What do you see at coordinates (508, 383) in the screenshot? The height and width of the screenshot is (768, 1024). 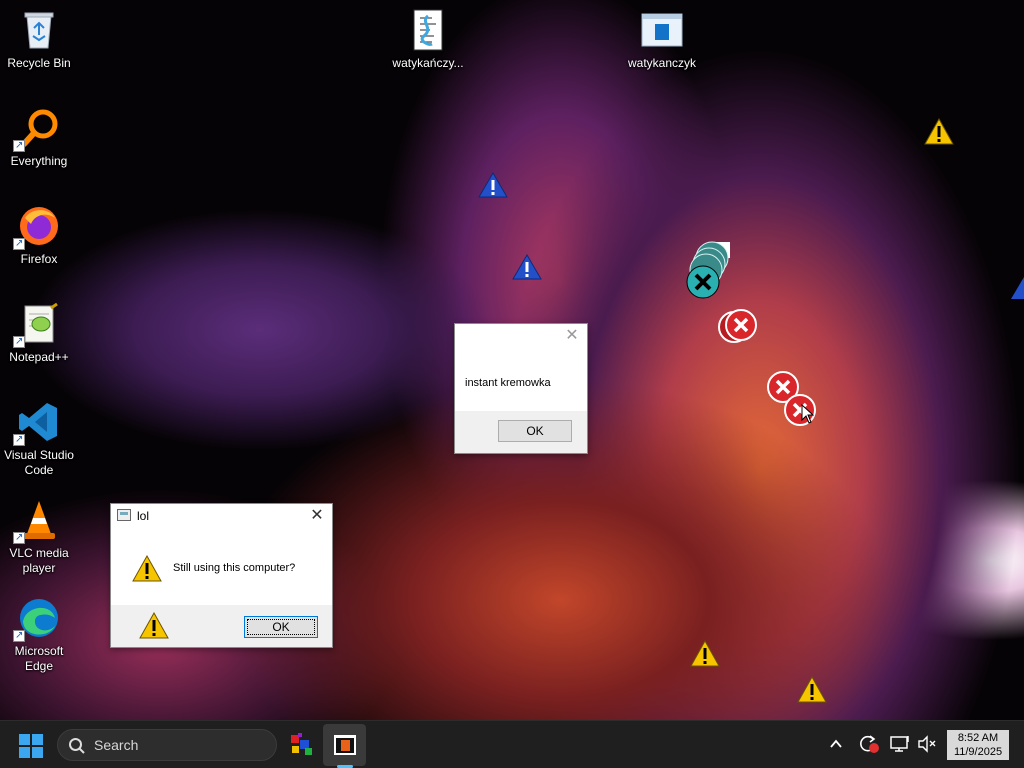 I see `kremowka-dialog-message: instant kremowka` at bounding box center [508, 383].